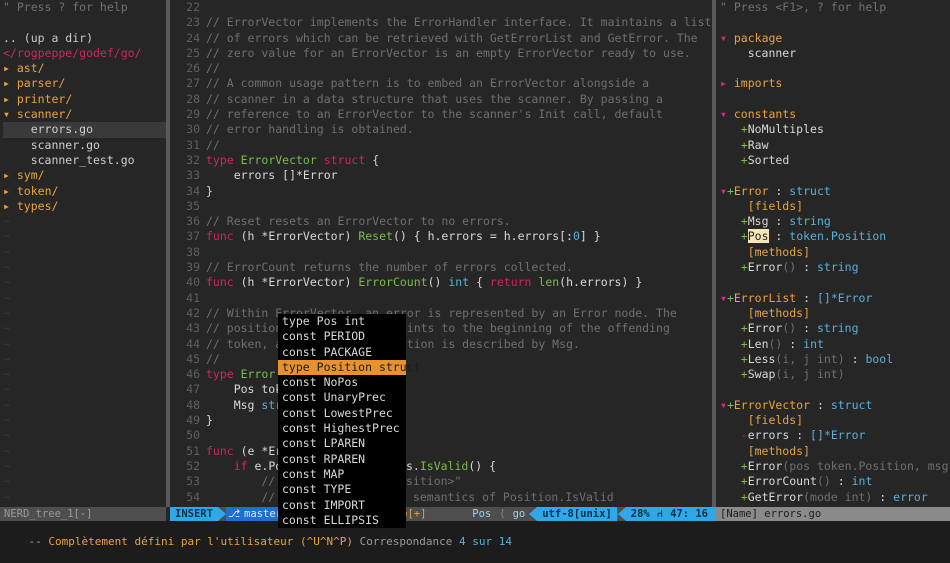  What do you see at coordinates (342, 459) in the screenshot?
I see `completion-item: const RPAREN` at bounding box center [342, 459].